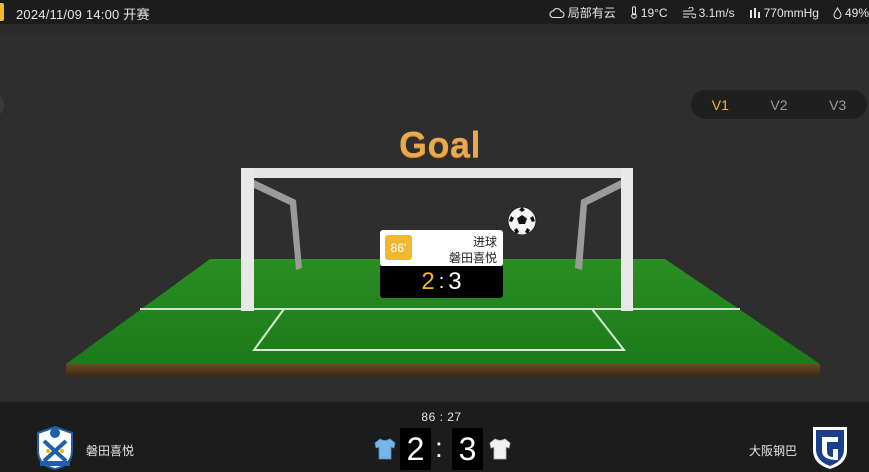  I want to click on event-score: 2 : 3, so click(441, 282).